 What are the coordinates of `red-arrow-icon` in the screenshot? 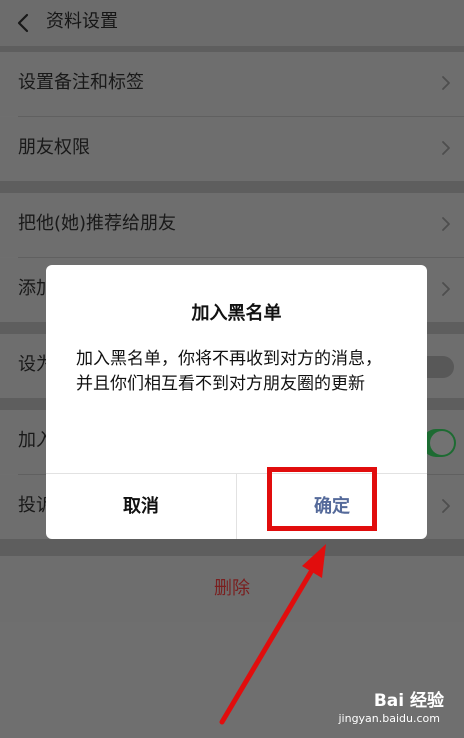 It's located at (272, 634).